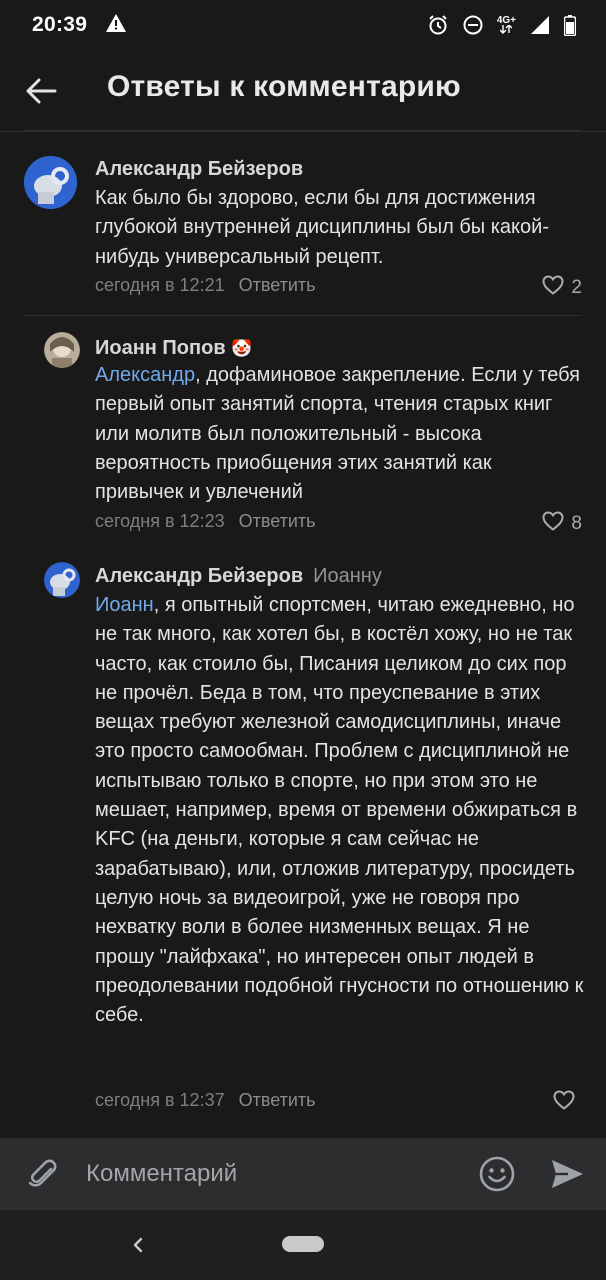 This screenshot has height=1280, width=606. I want to click on comment-input, so click(271, 1174).